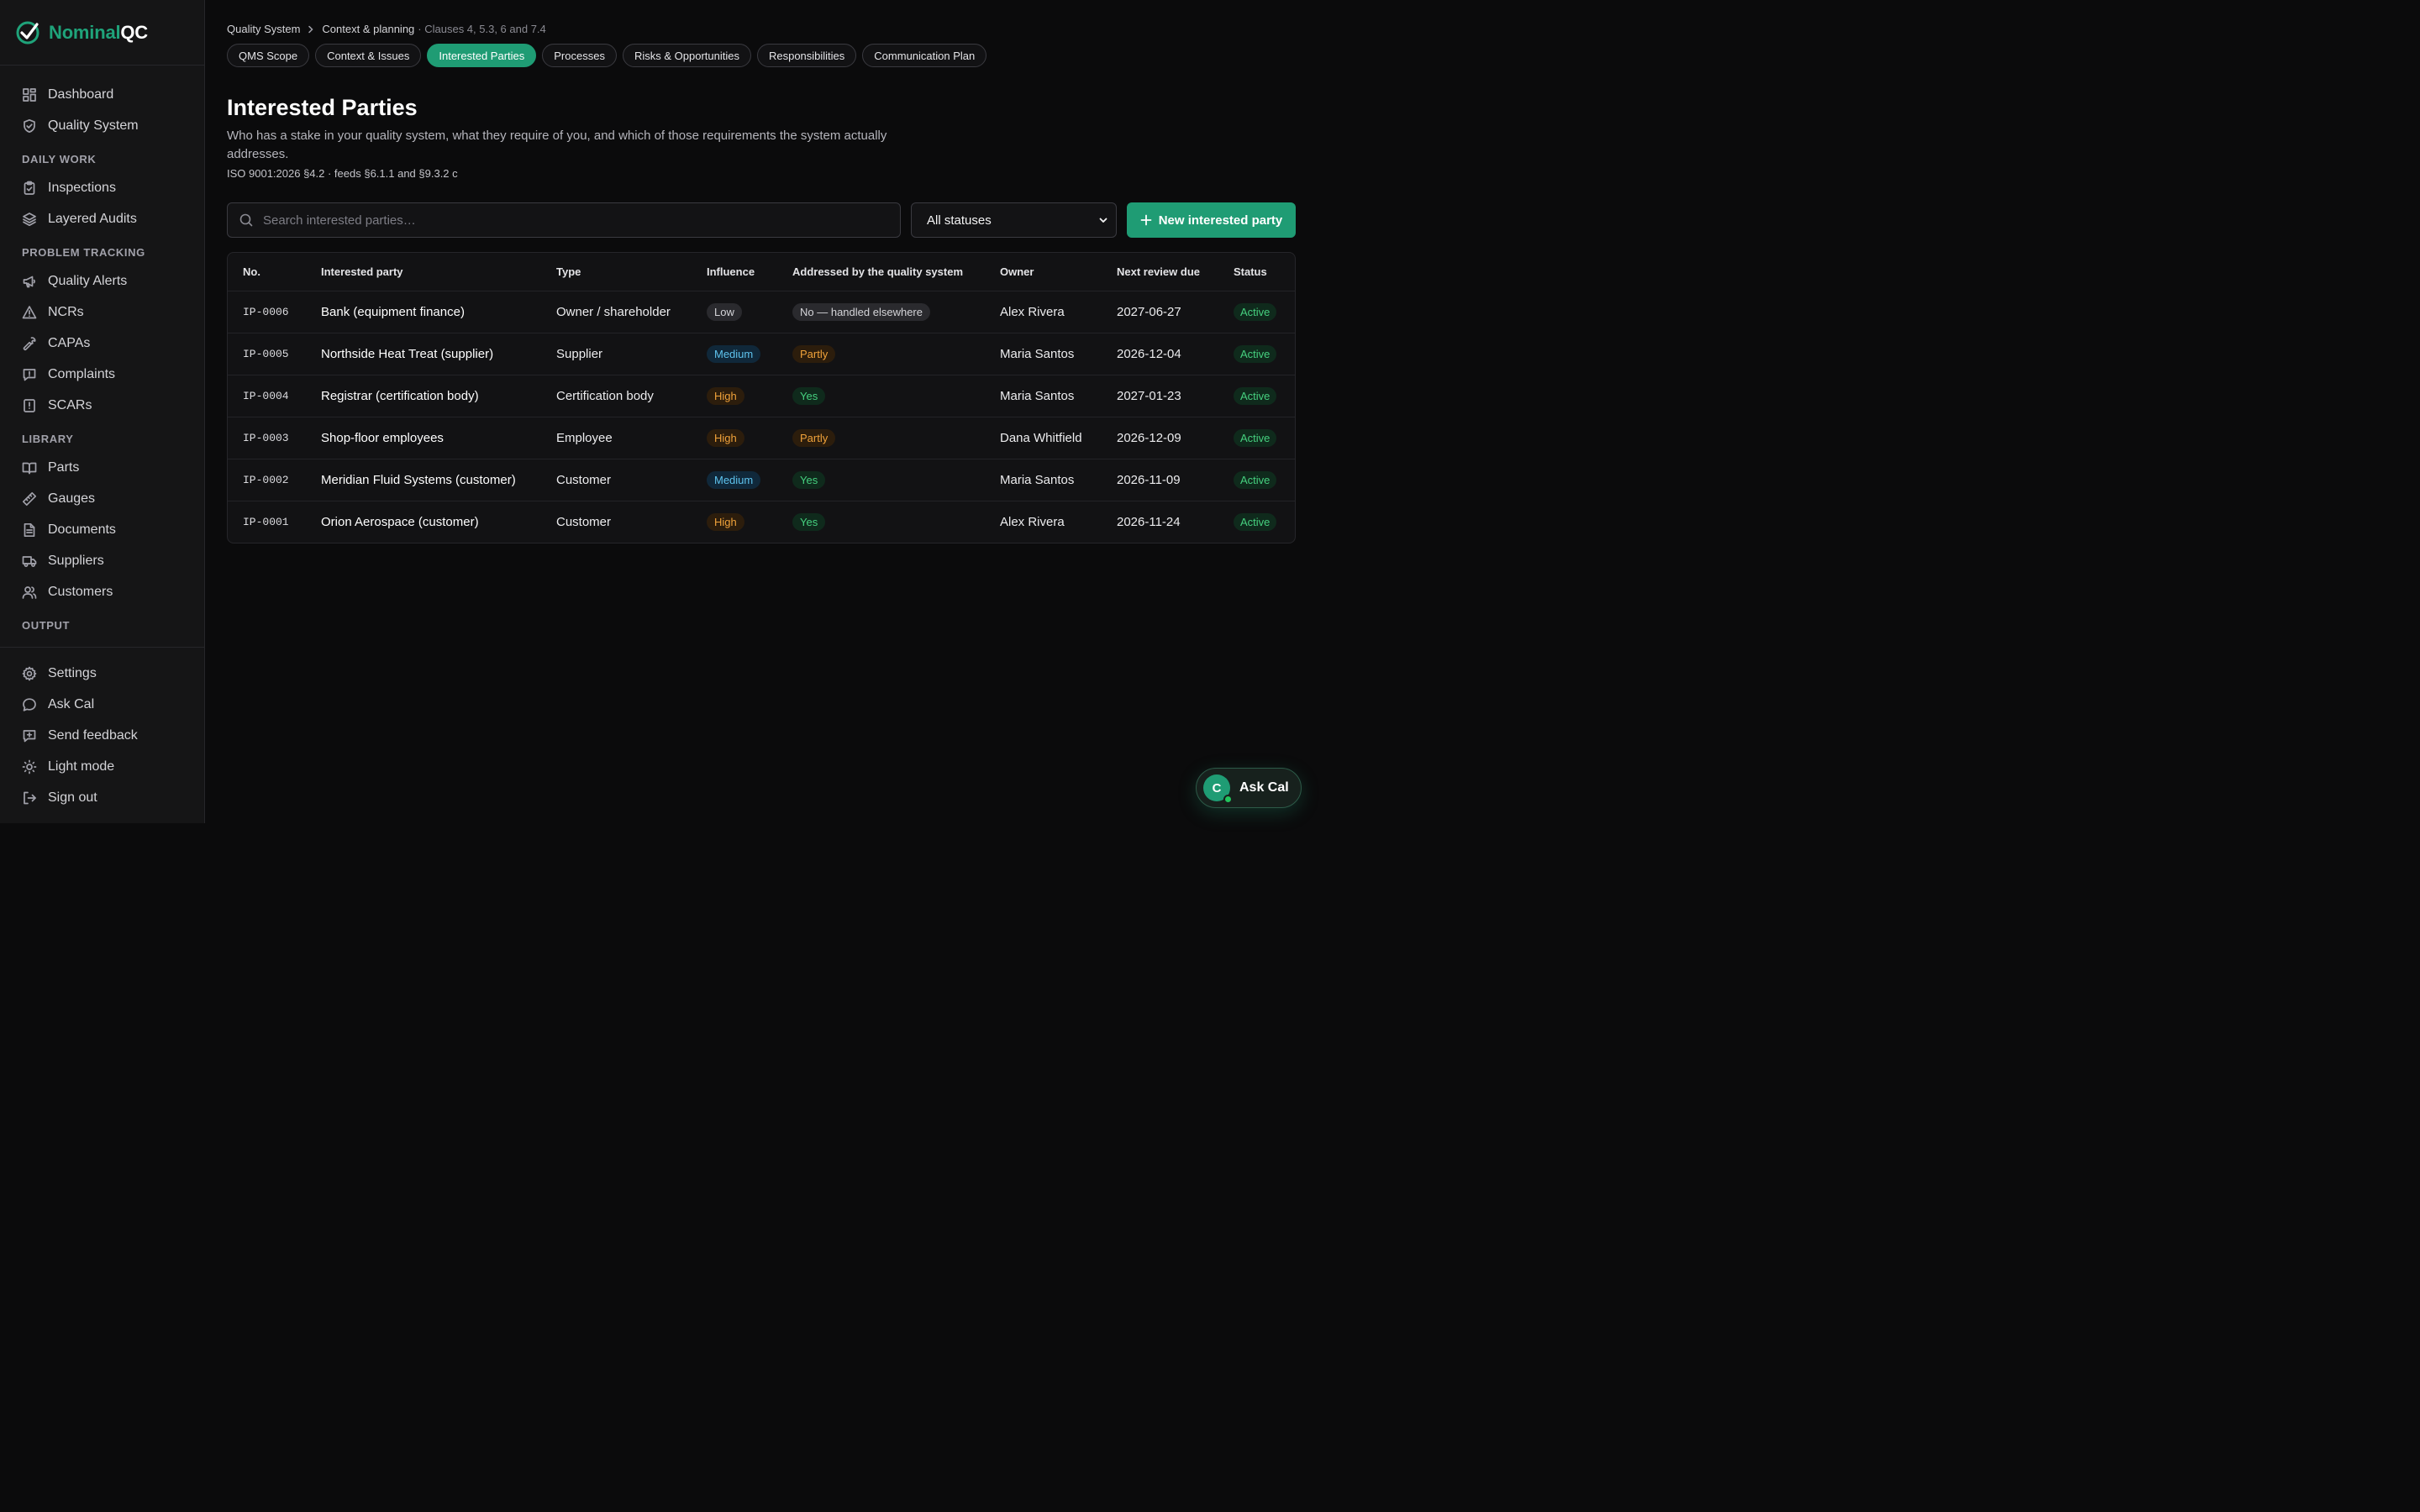 Image resolution: width=2420 pixels, height=1512 pixels. What do you see at coordinates (1032, 522) in the screenshot?
I see `cell-owner: Alex Rivera` at bounding box center [1032, 522].